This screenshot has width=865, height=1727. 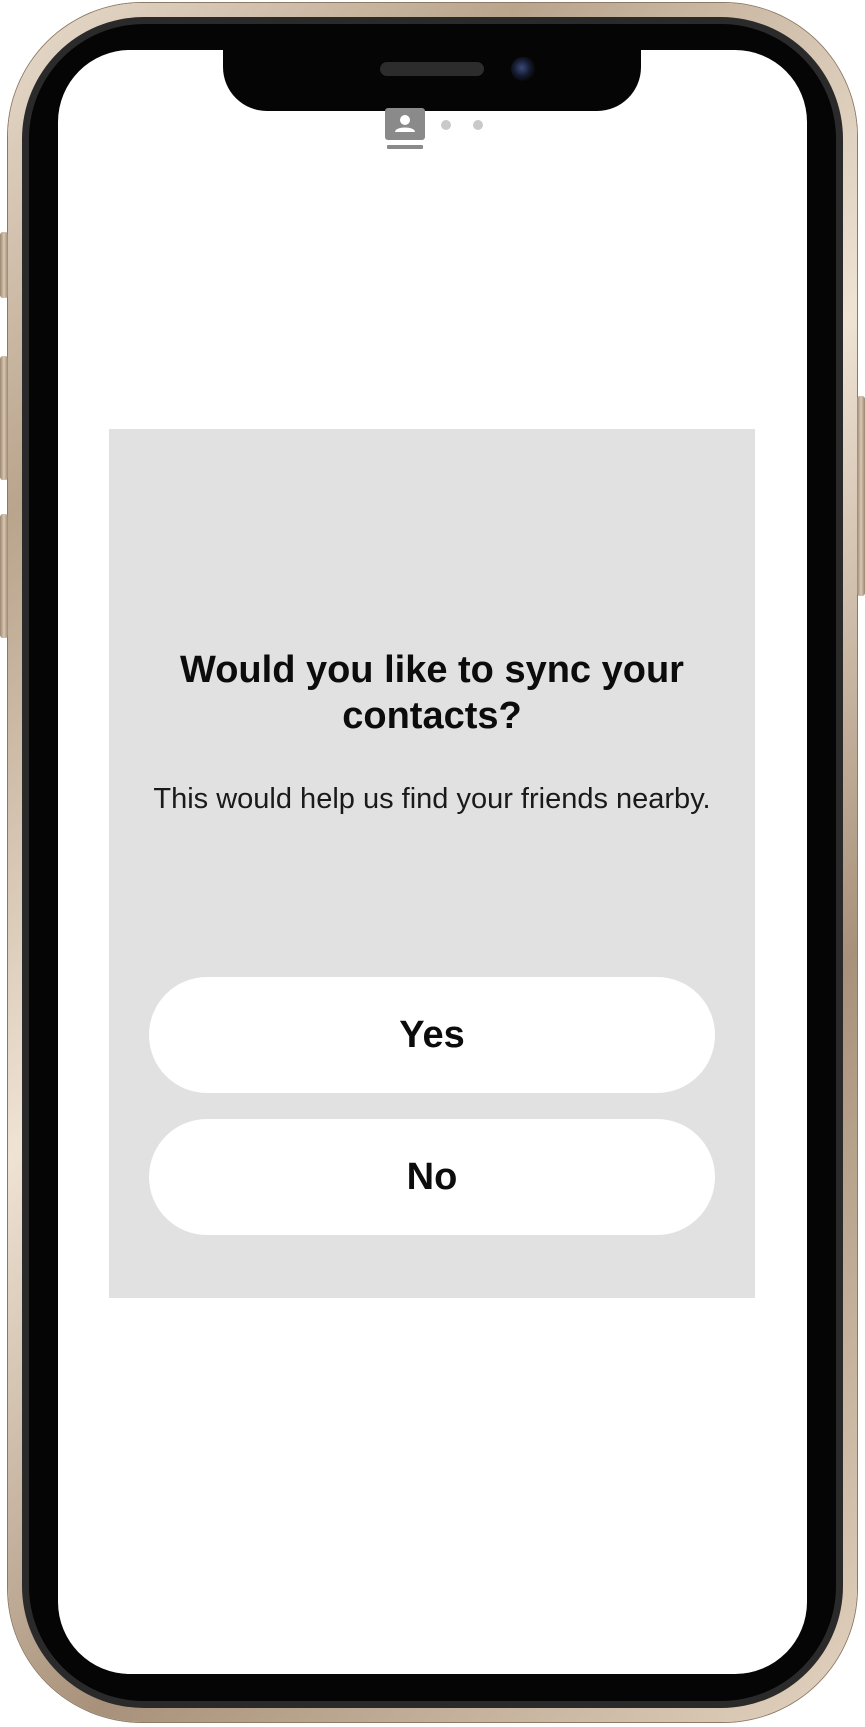 What do you see at coordinates (432, 80) in the screenshot?
I see `notch` at bounding box center [432, 80].